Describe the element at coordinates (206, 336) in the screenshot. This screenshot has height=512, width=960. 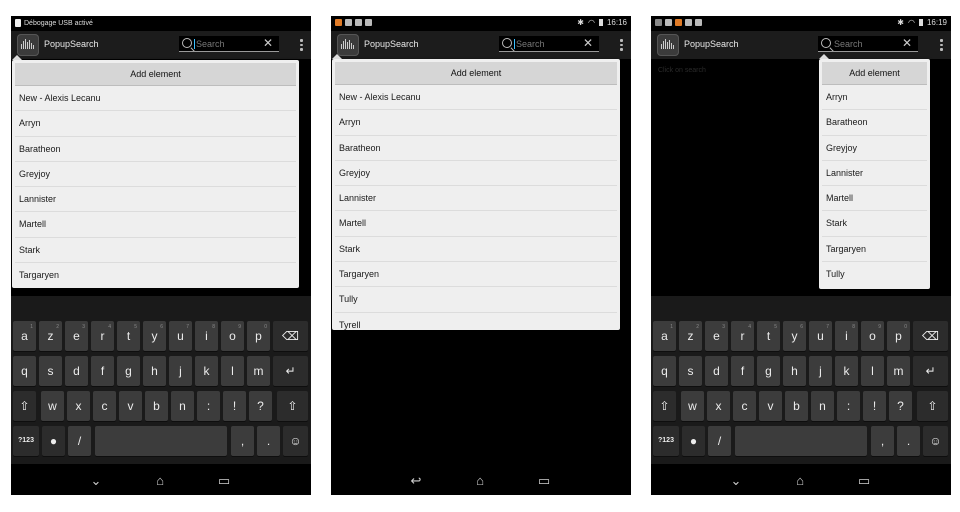
I see `key-i: i8` at that location.